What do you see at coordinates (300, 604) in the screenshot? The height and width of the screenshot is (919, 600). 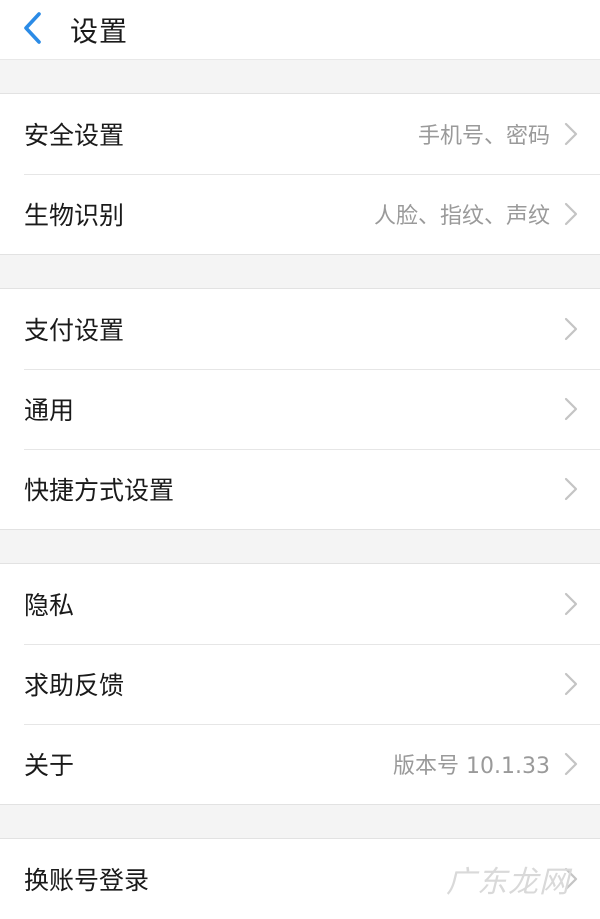 I see `settings-item-privacy: 隐私` at bounding box center [300, 604].